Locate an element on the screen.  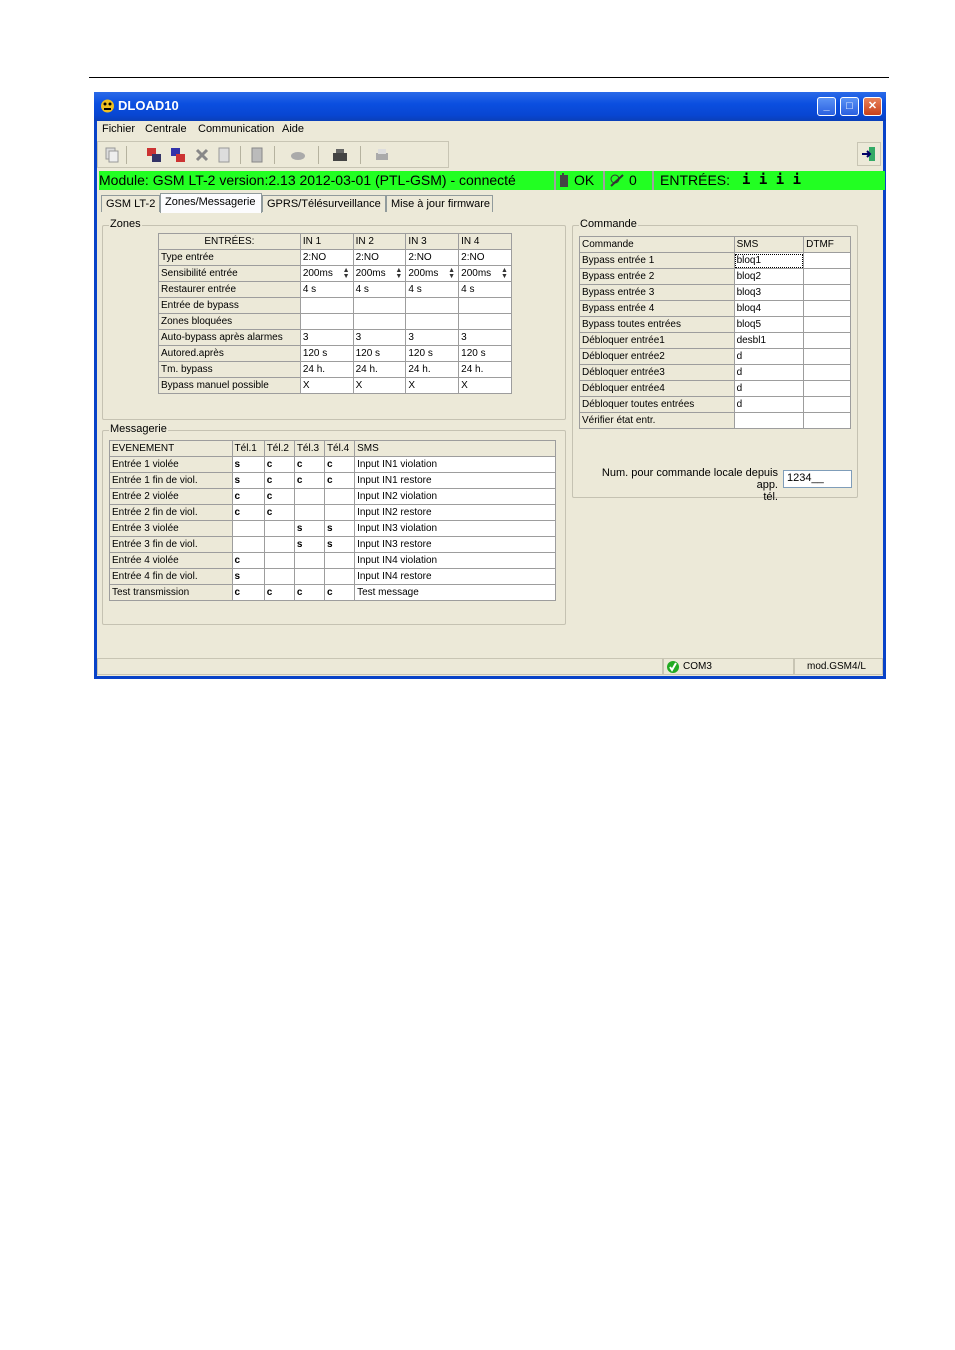
table-cell: Input IN2 violation is located at coordinates (455, 496).